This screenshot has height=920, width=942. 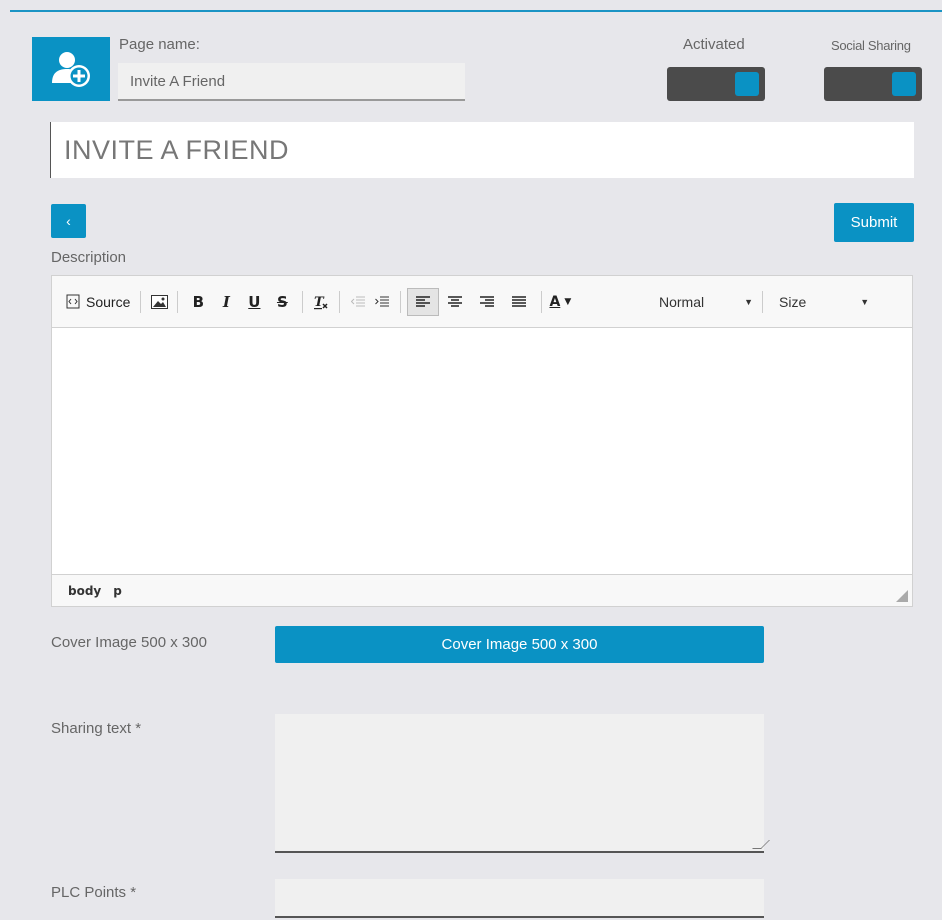 What do you see at coordinates (226, 302) in the screenshot?
I see `italic-button: I` at bounding box center [226, 302].